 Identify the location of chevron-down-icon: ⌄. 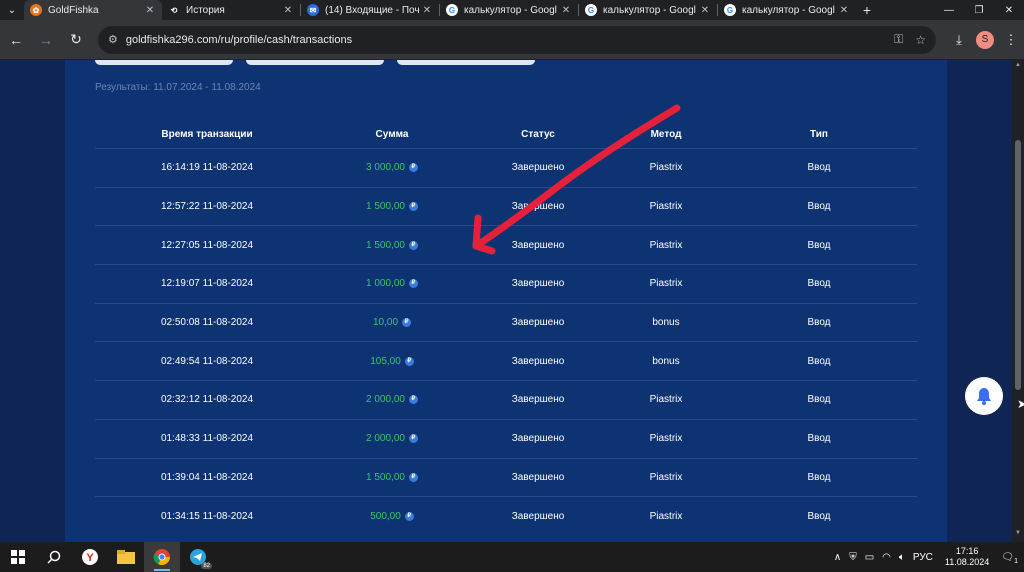
(12, 10).